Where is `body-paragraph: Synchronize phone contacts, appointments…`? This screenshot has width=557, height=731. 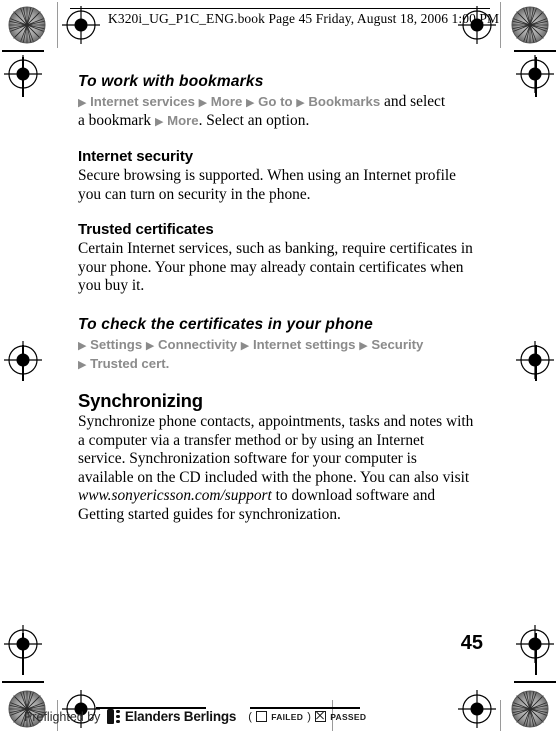 body-paragraph: Synchronize phone contacts, appointments… is located at coordinates (276, 469).